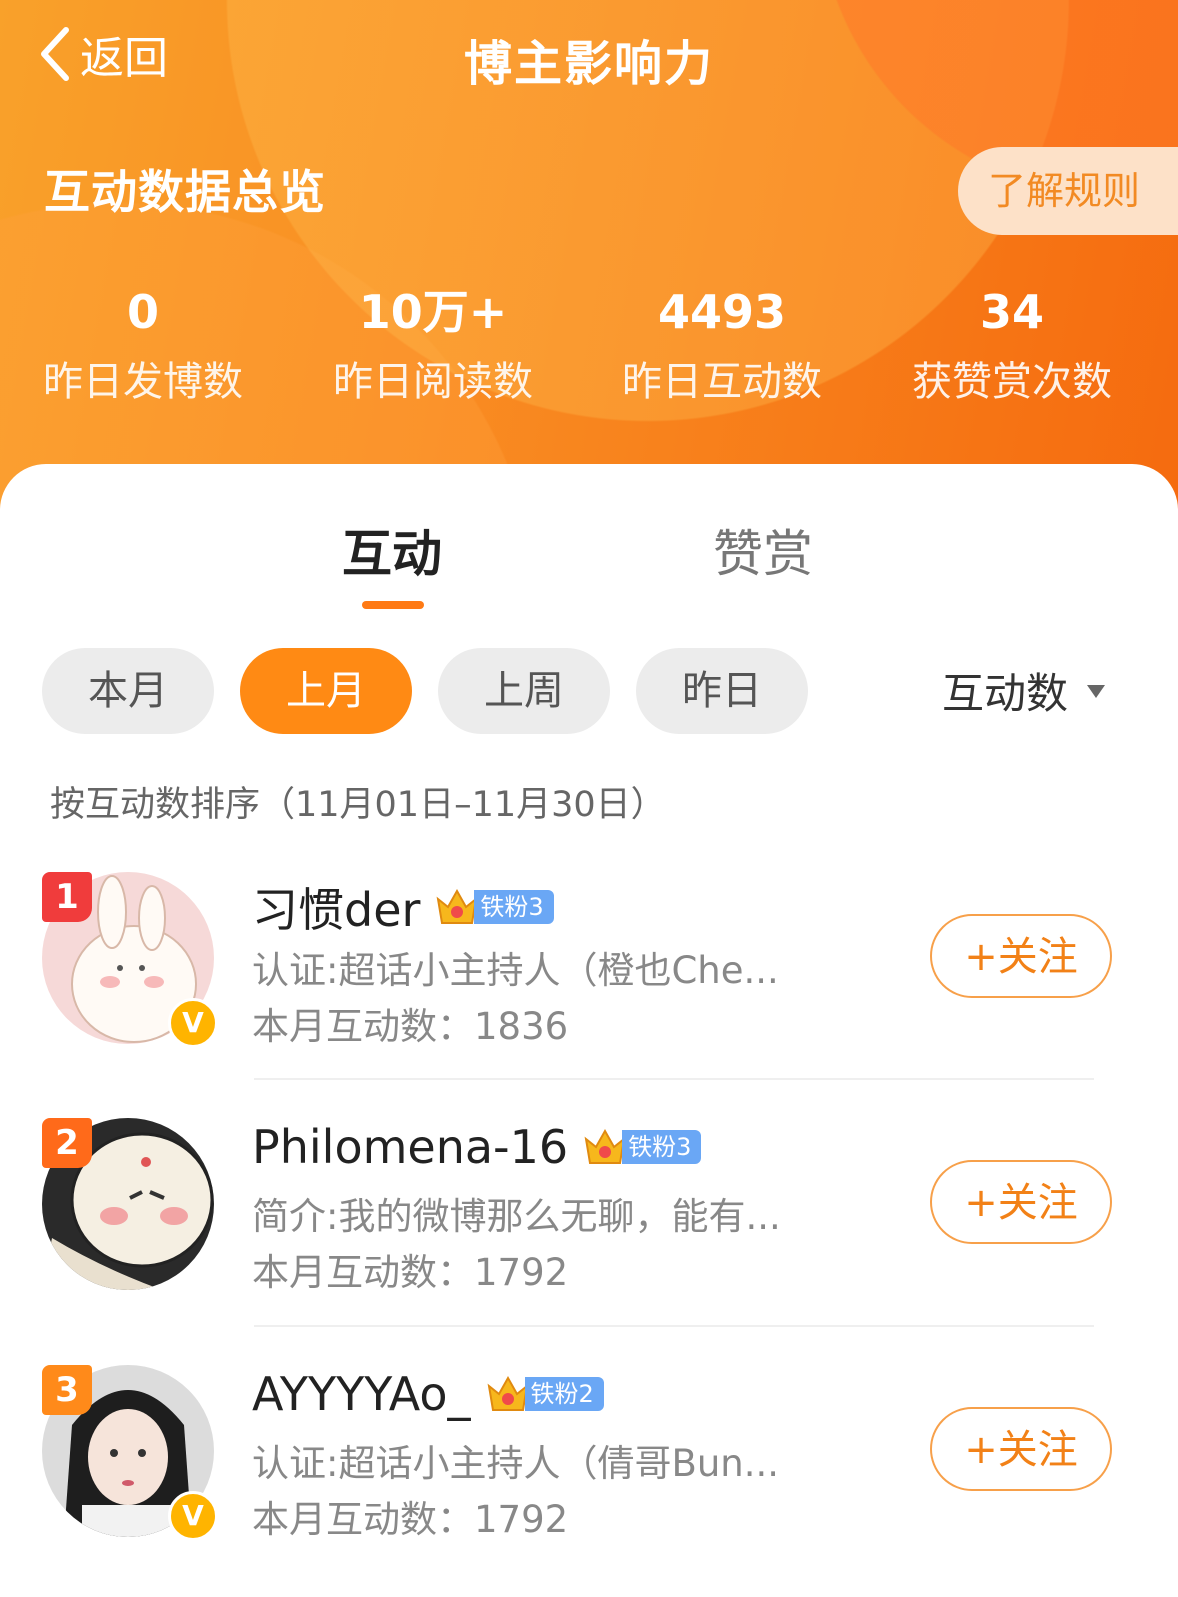  What do you see at coordinates (143, 382) in the screenshot?
I see `stat-label: 昨日发博数` at bounding box center [143, 382].